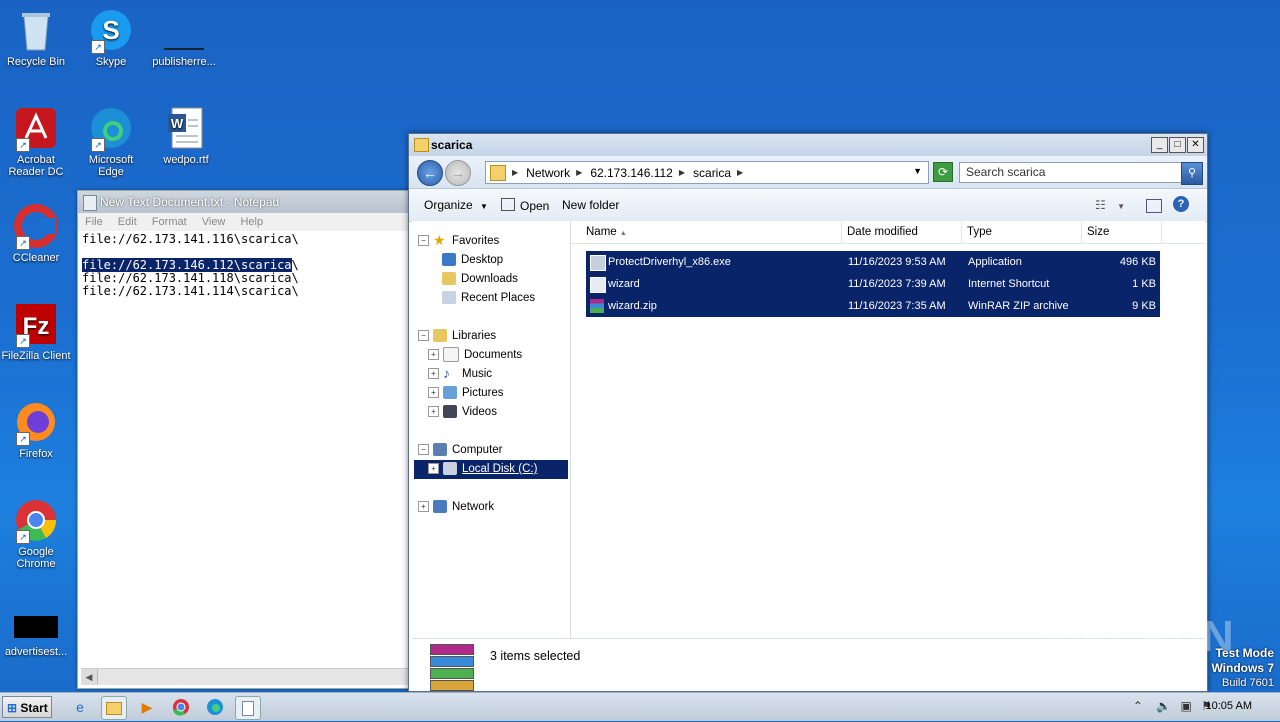  I want to click on desktop-icon-label: Recycle Bin, so click(36, 62).